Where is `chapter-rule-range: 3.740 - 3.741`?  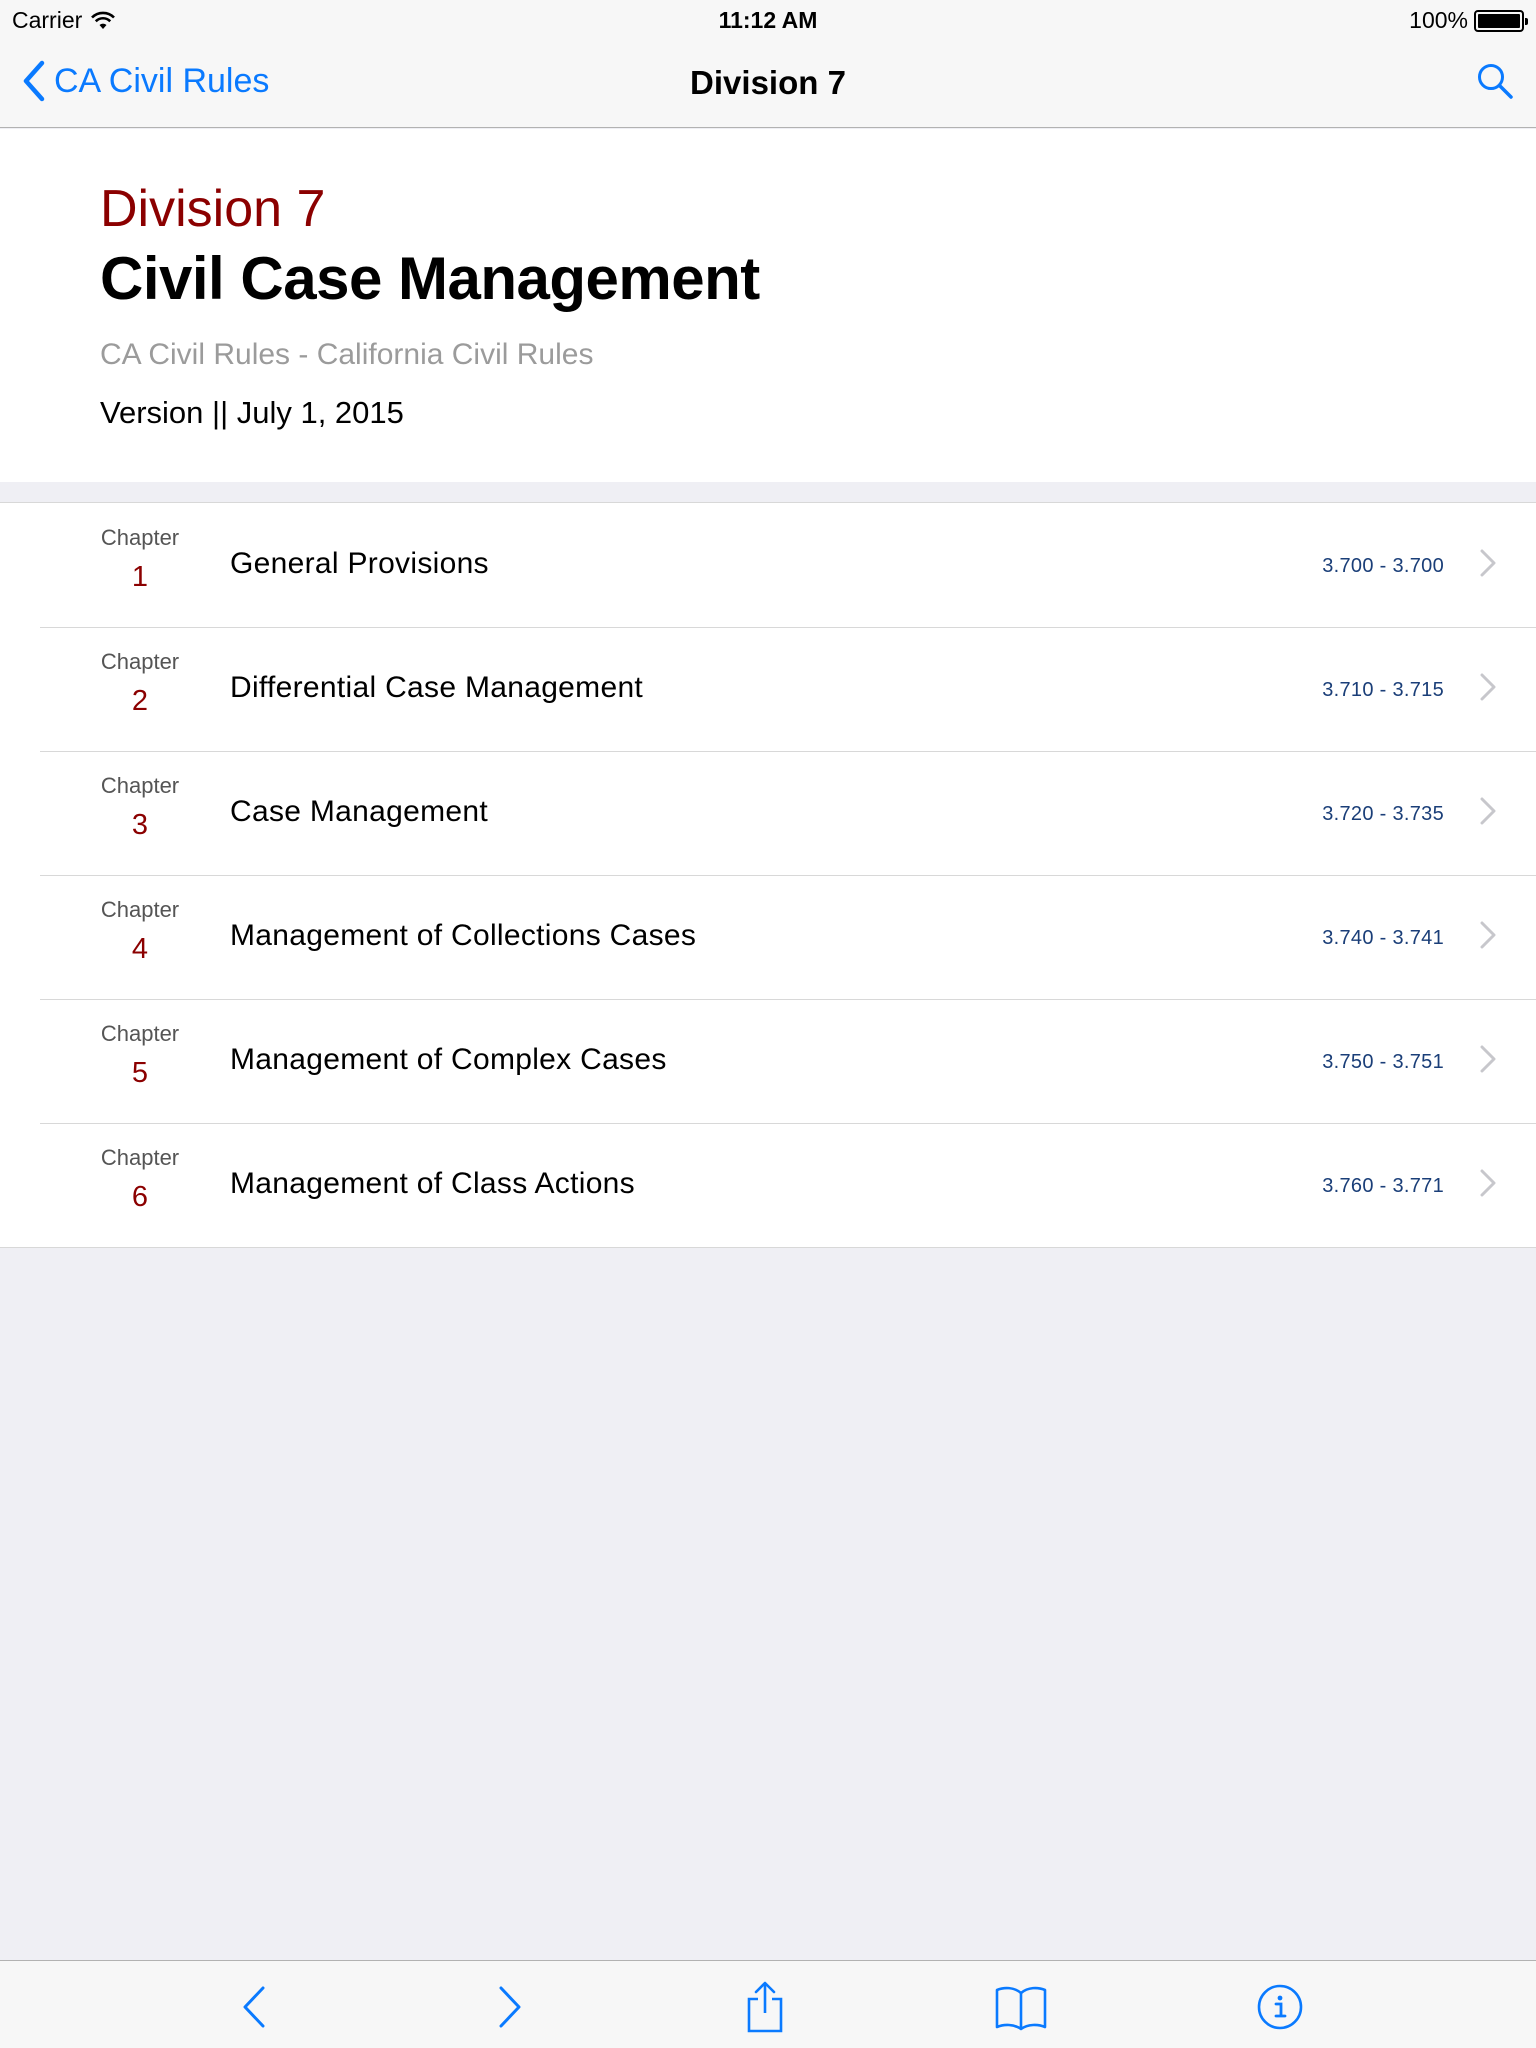 chapter-rule-range: 3.740 - 3.741 is located at coordinates (1383, 938).